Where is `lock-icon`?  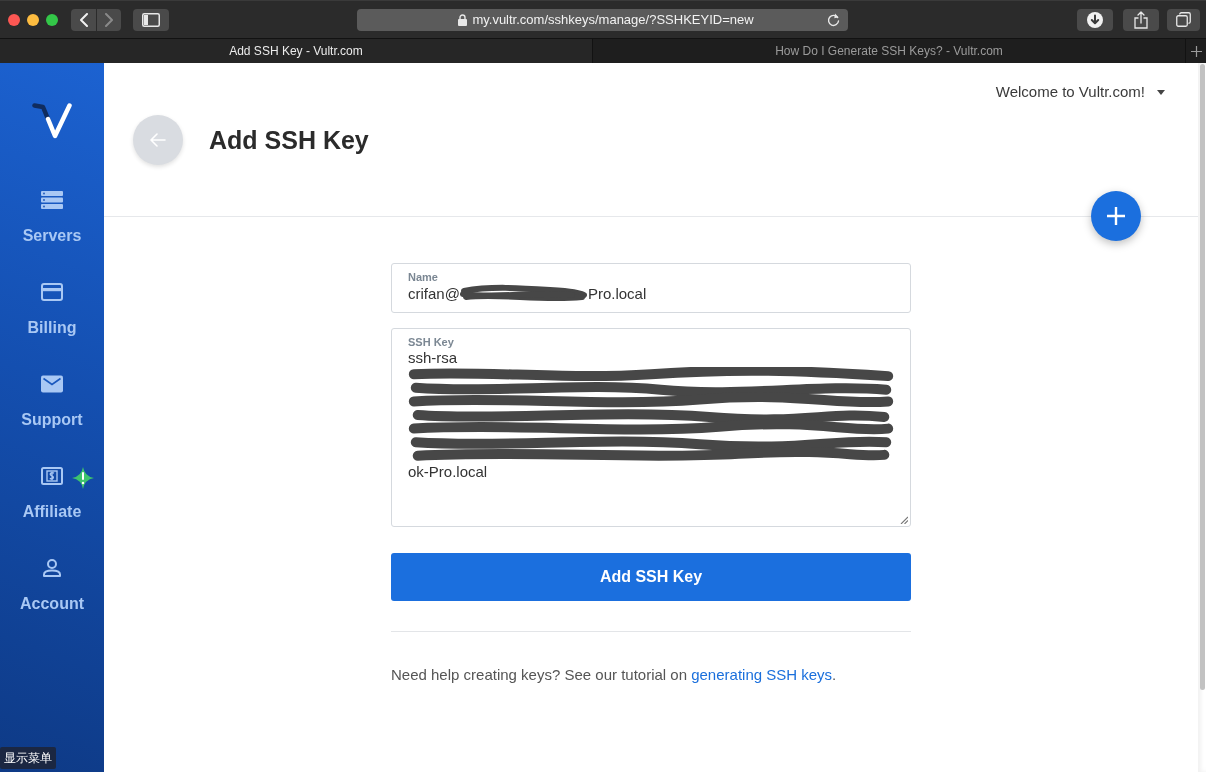
lock-icon is located at coordinates (463, 19).